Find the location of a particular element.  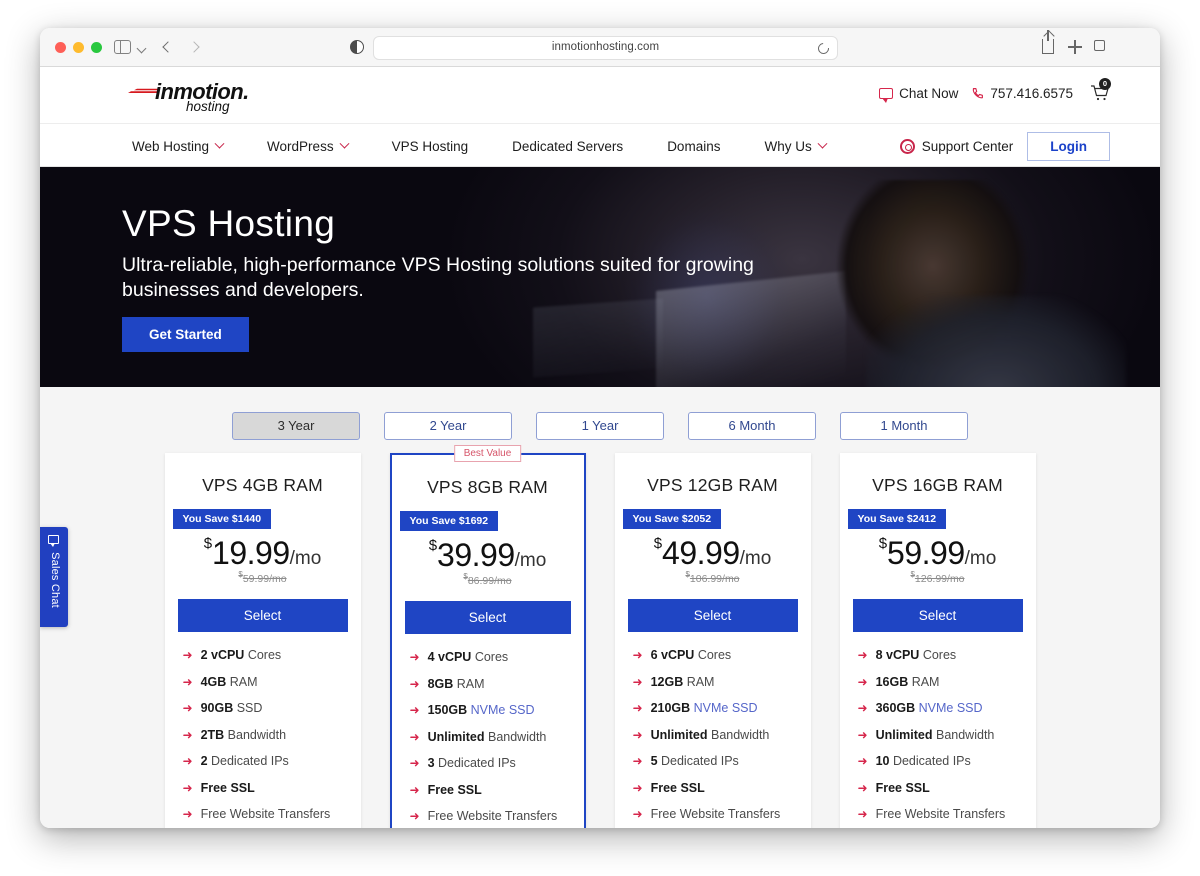

browser-toolbar: inmotionhosting.com is located at coordinates (600, 47).